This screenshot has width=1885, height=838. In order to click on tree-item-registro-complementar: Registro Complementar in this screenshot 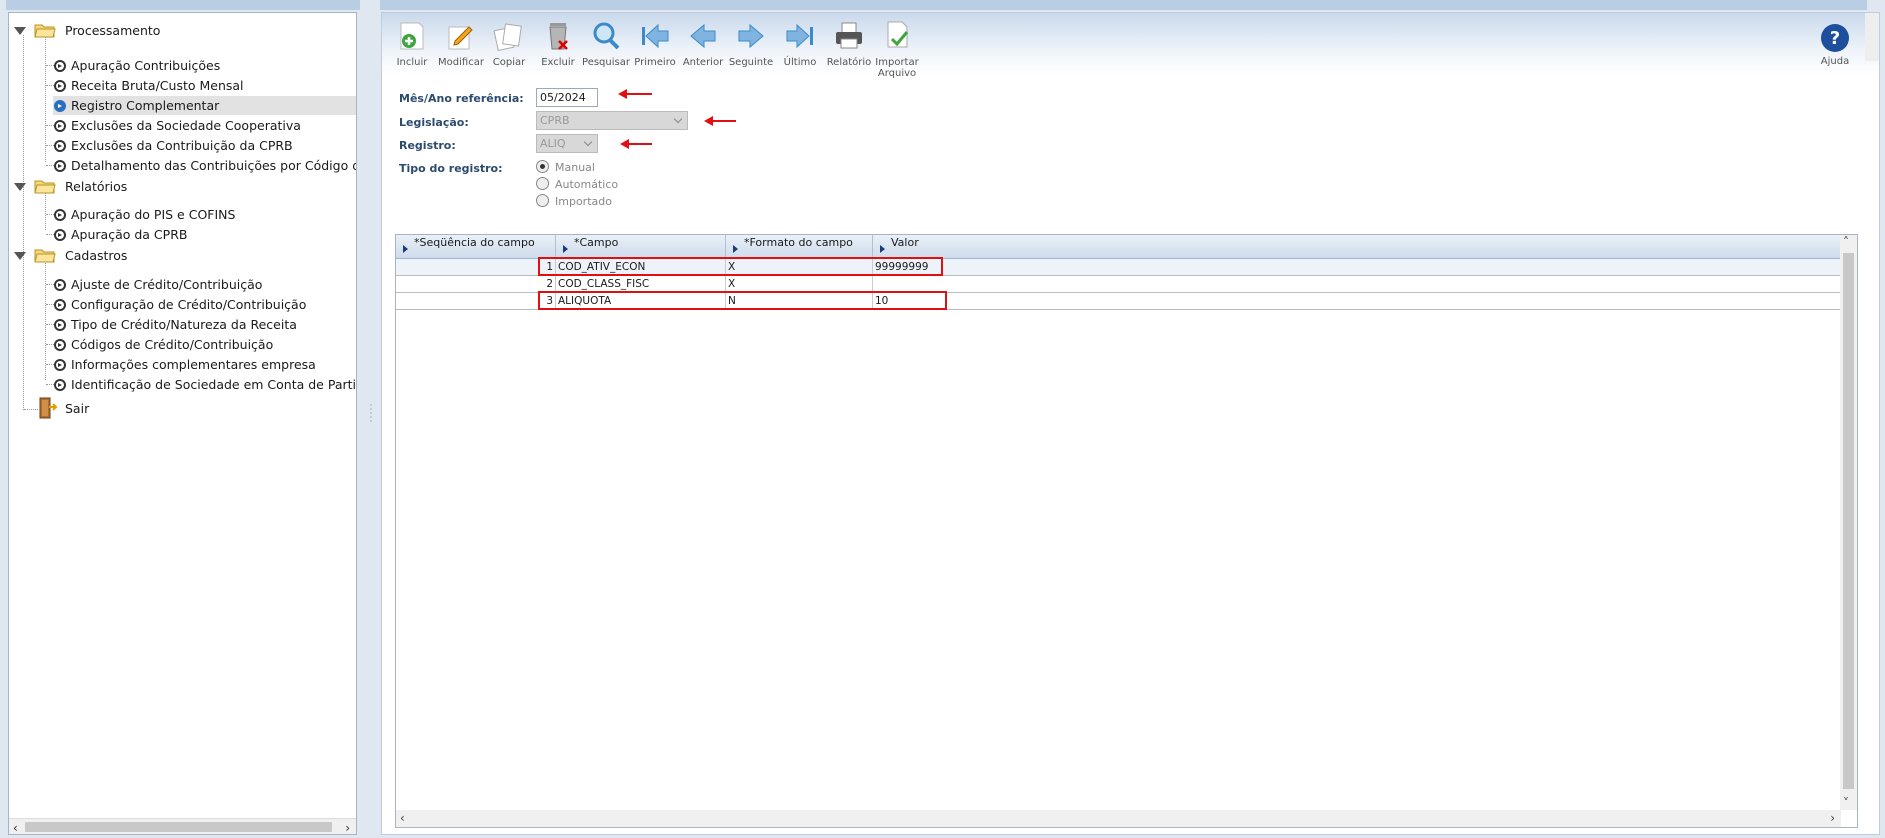, I will do `click(204, 105)`.